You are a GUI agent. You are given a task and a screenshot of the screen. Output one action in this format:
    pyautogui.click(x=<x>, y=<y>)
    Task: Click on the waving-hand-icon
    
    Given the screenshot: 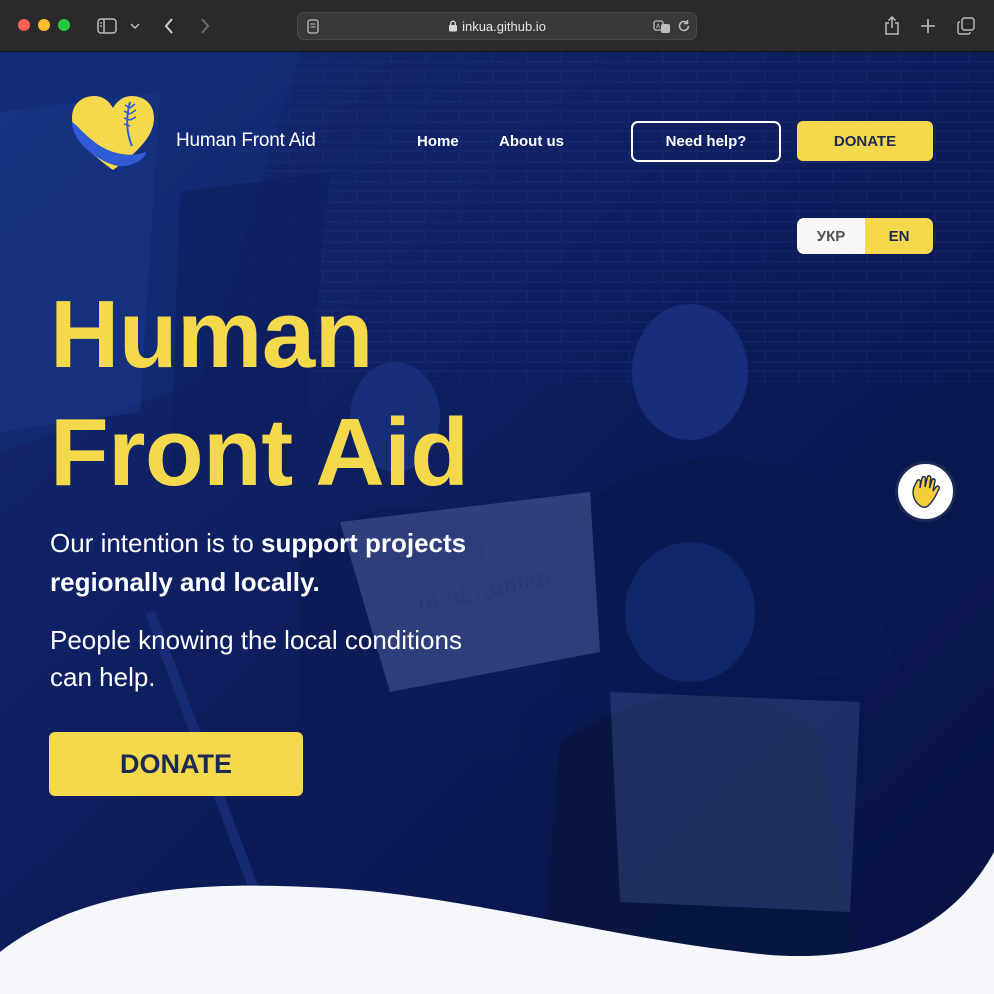 What is the action you would take?
    pyautogui.click(x=925, y=491)
    